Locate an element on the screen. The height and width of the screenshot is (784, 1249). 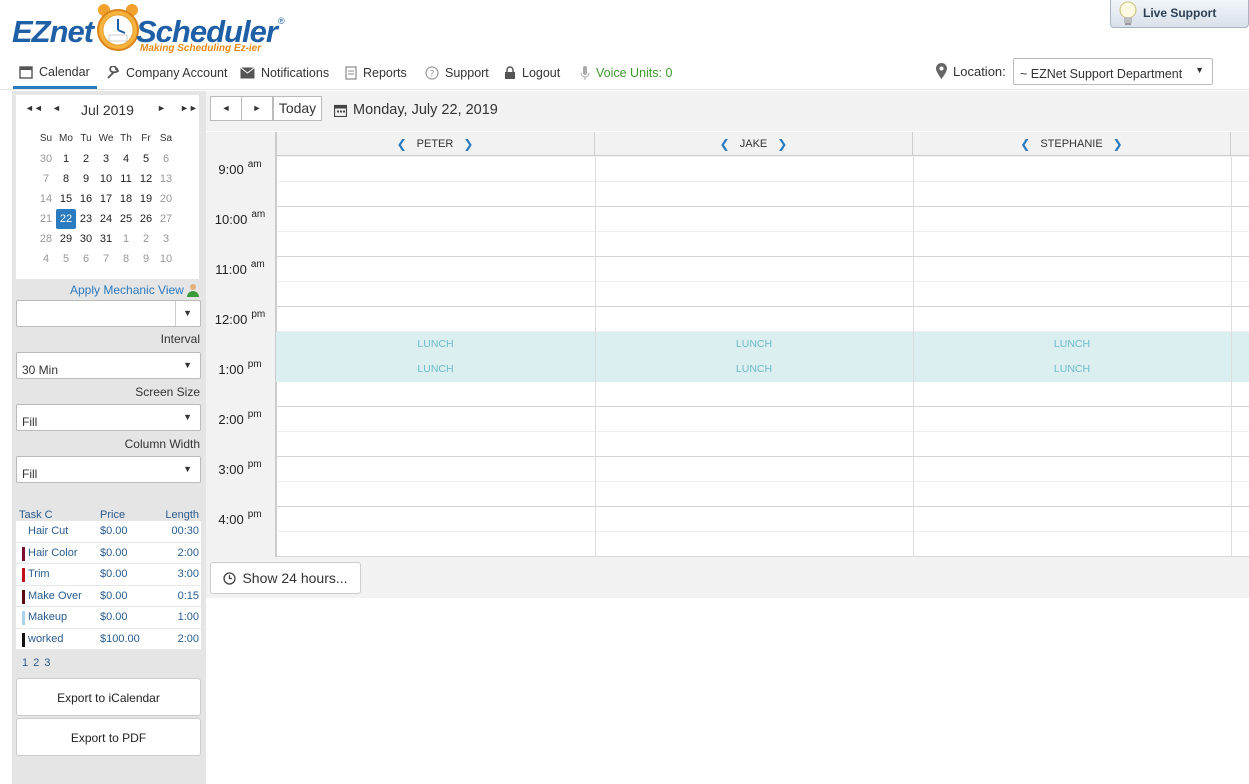
nav-logout: Logout is located at coordinates (532, 73).